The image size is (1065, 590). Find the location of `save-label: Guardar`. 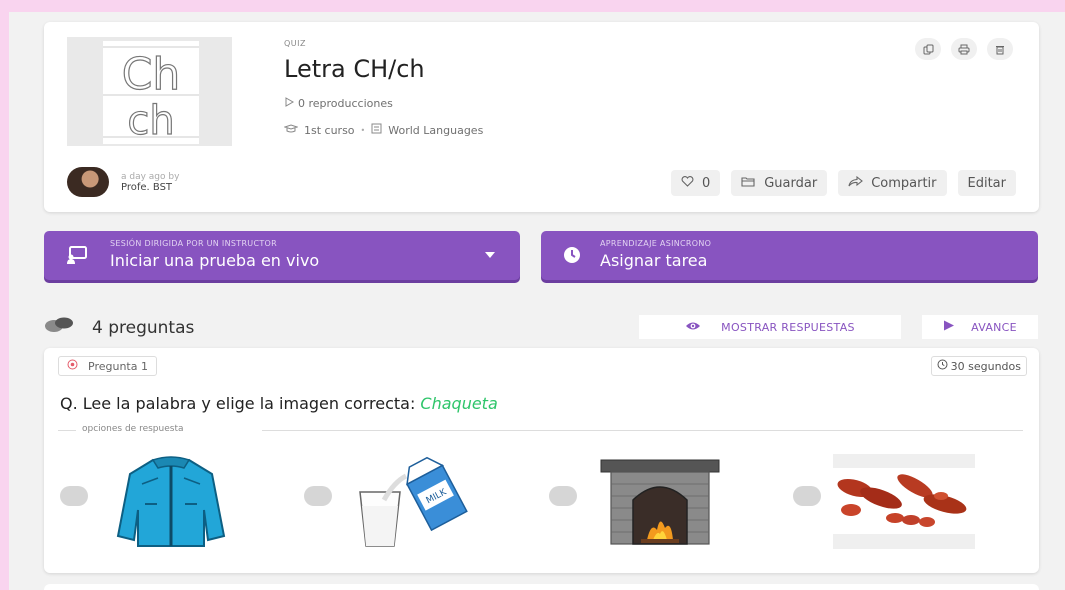

save-label: Guardar is located at coordinates (791, 183).